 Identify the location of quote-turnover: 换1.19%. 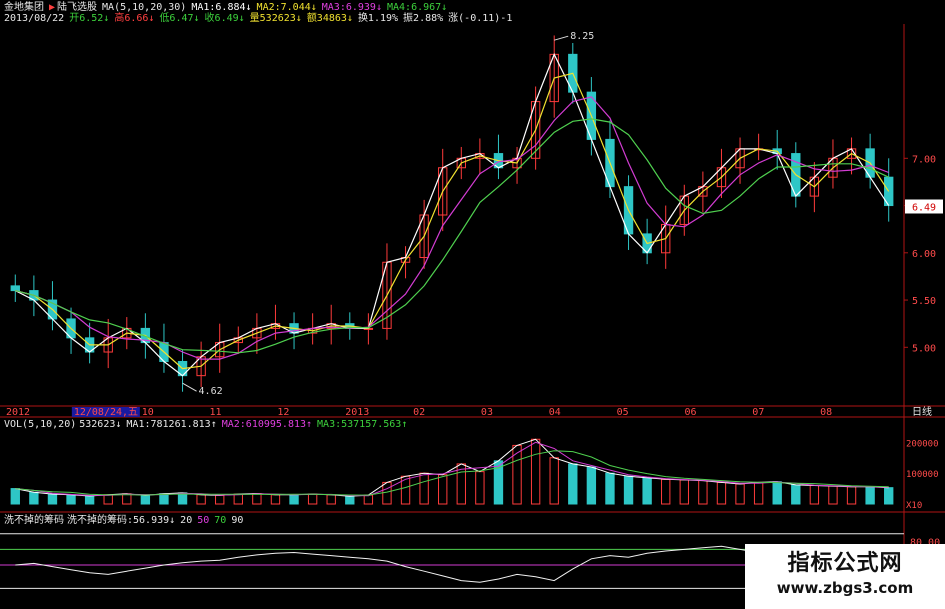
(378, 18).